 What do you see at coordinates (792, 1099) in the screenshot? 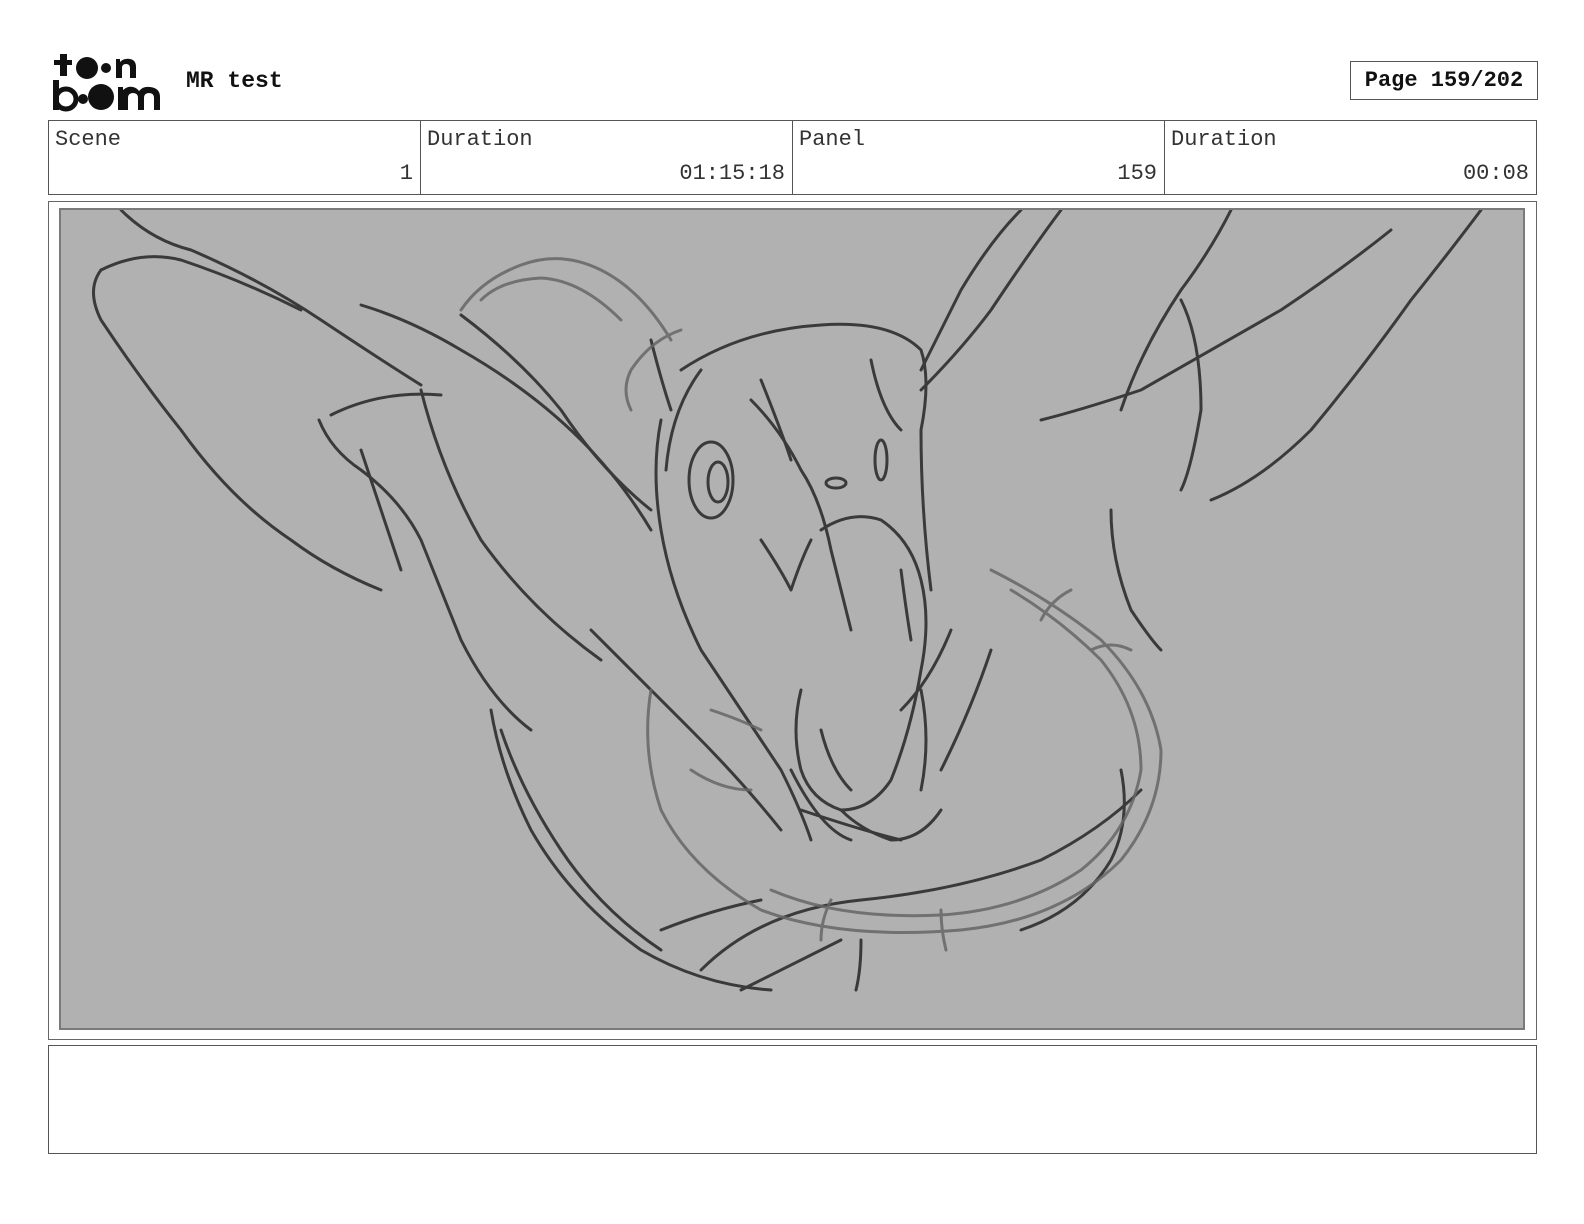
I see `panel-notes` at bounding box center [792, 1099].